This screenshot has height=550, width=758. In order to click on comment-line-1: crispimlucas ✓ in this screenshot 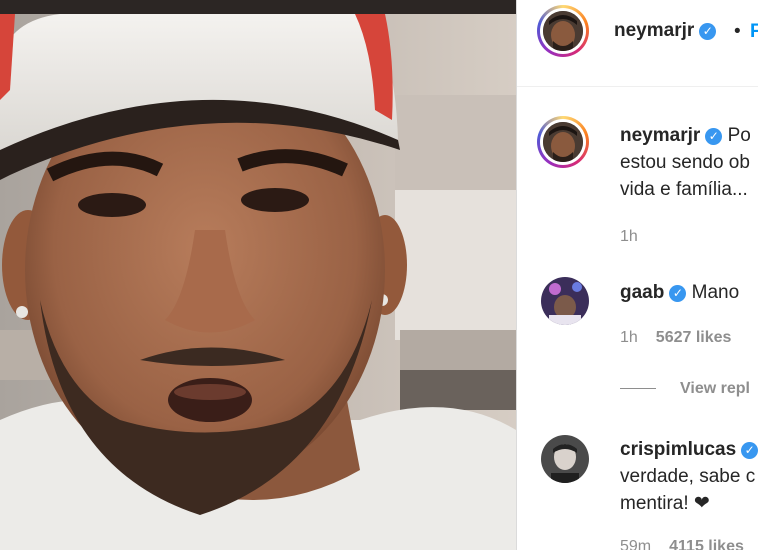, I will do `click(689, 450)`.